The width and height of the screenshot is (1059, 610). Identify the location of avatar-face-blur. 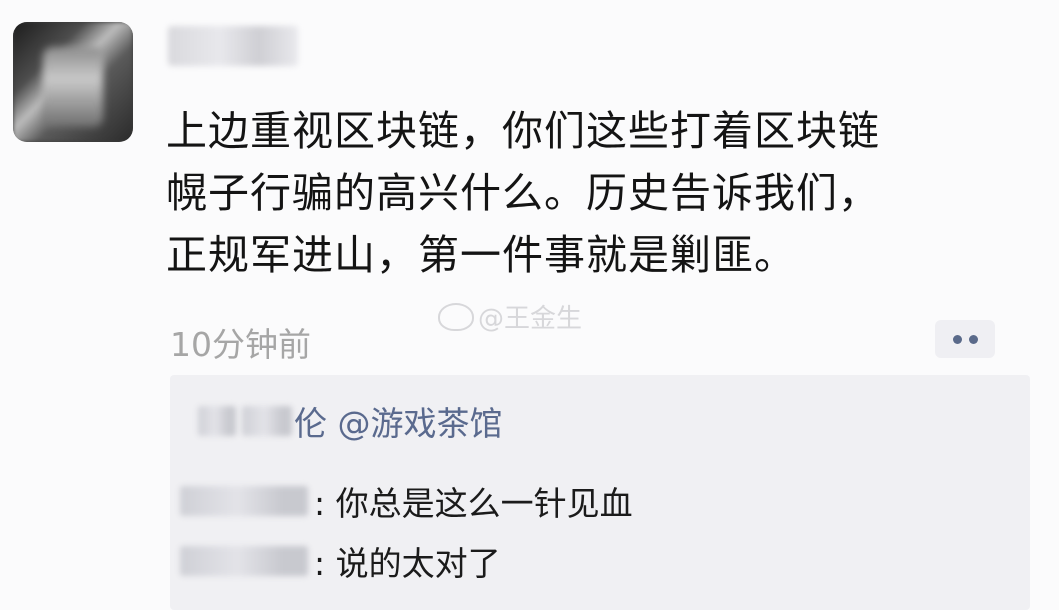
(73, 87).